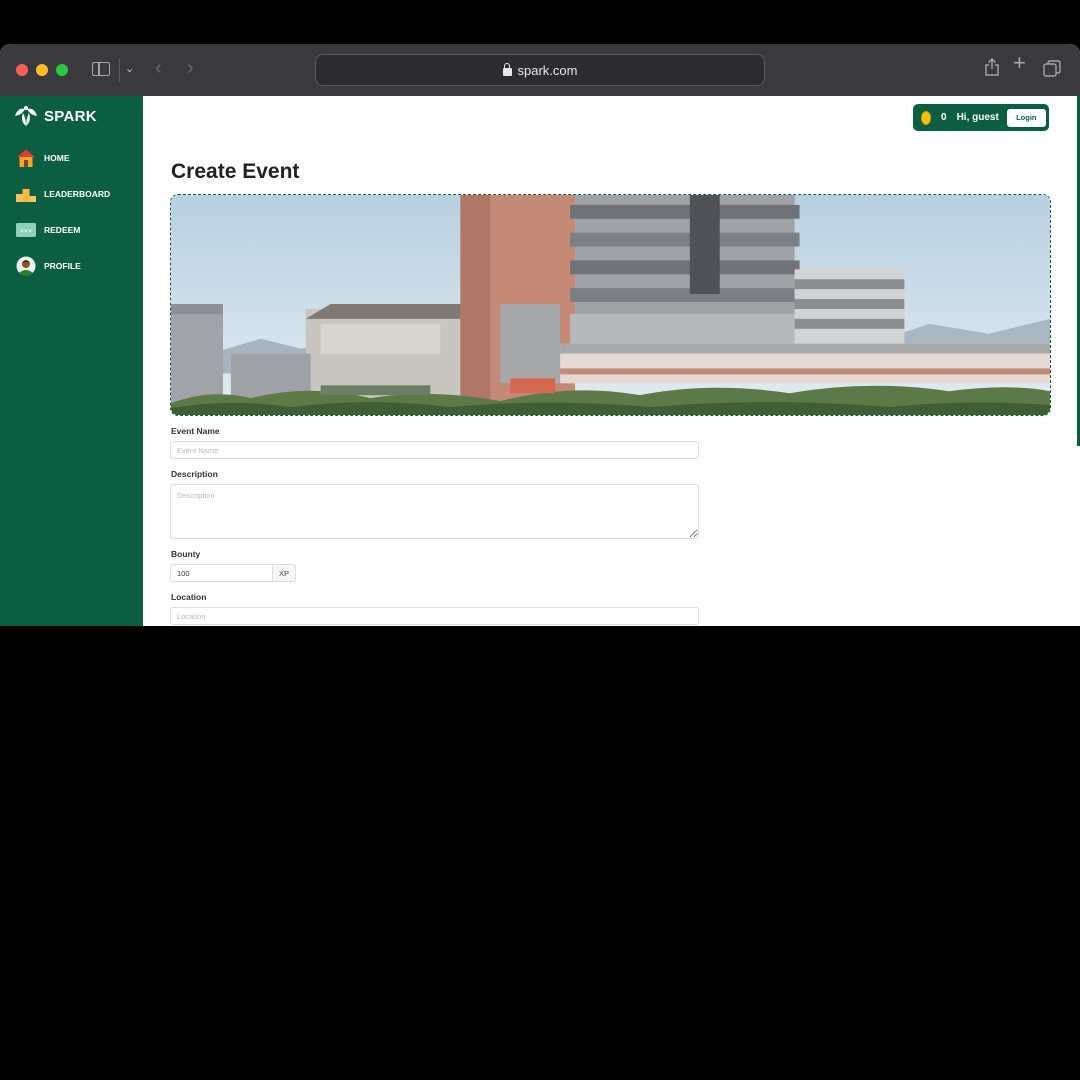 The width and height of the screenshot is (1080, 1080). What do you see at coordinates (22, 70) in the screenshot?
I see `close-window-button` at bounding box center [22, 70].